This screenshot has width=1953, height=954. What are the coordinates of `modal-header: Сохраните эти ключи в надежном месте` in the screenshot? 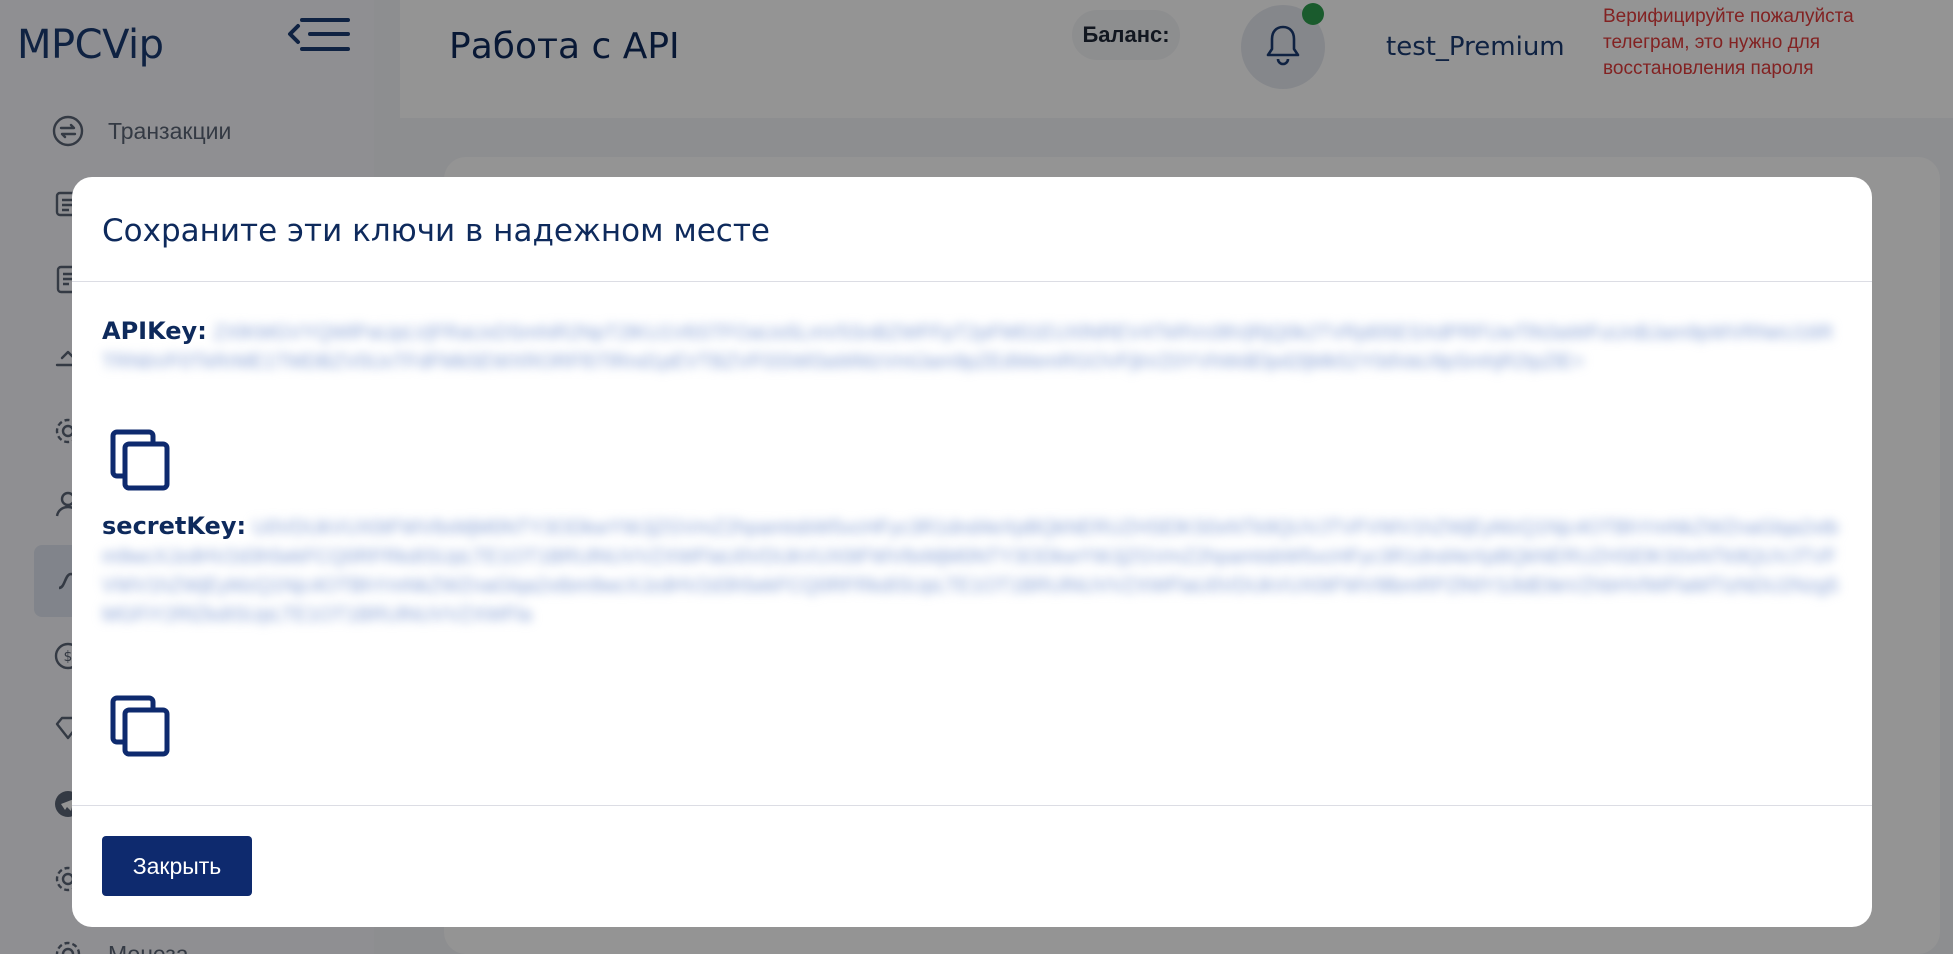 It's located at (972, 229).